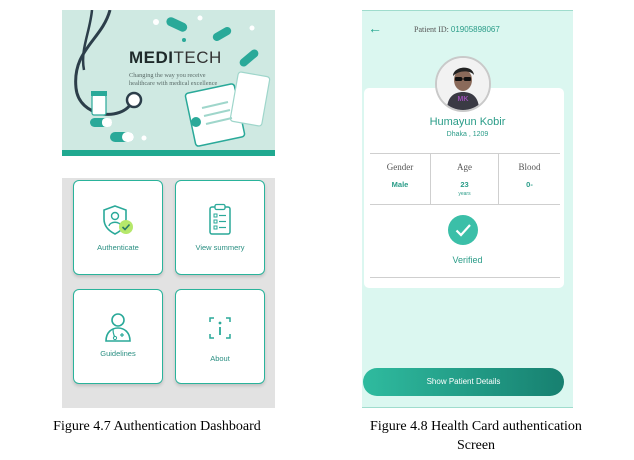 Image resolution: width=634 pixels, height=460 pixels. I want to click on patient-name: Humayun Kobir, so click(467, 122).